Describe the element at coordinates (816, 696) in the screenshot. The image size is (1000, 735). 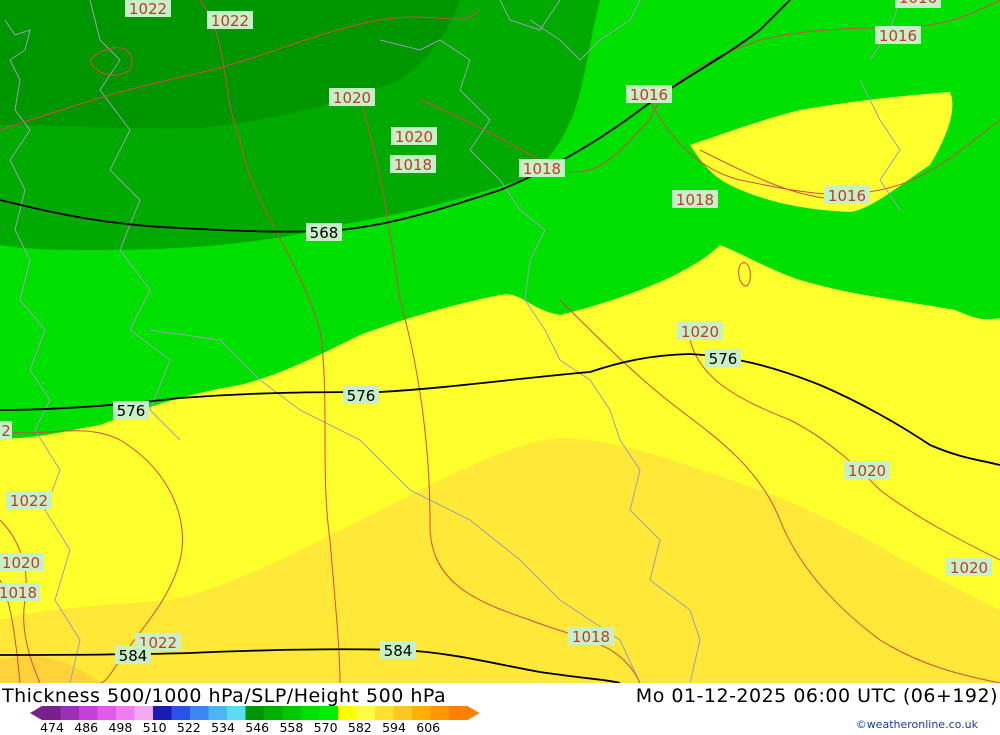
I see `forecast-datetime: Mo 01-12-2025 06:00 UTC (06+192)` at that location.